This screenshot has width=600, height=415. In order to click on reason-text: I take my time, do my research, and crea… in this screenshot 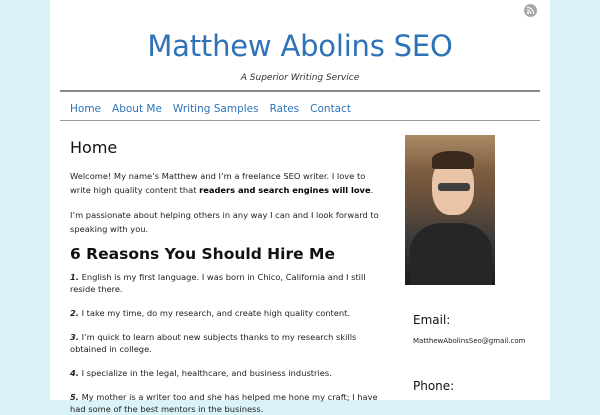, I will do `click(214, 313)`.